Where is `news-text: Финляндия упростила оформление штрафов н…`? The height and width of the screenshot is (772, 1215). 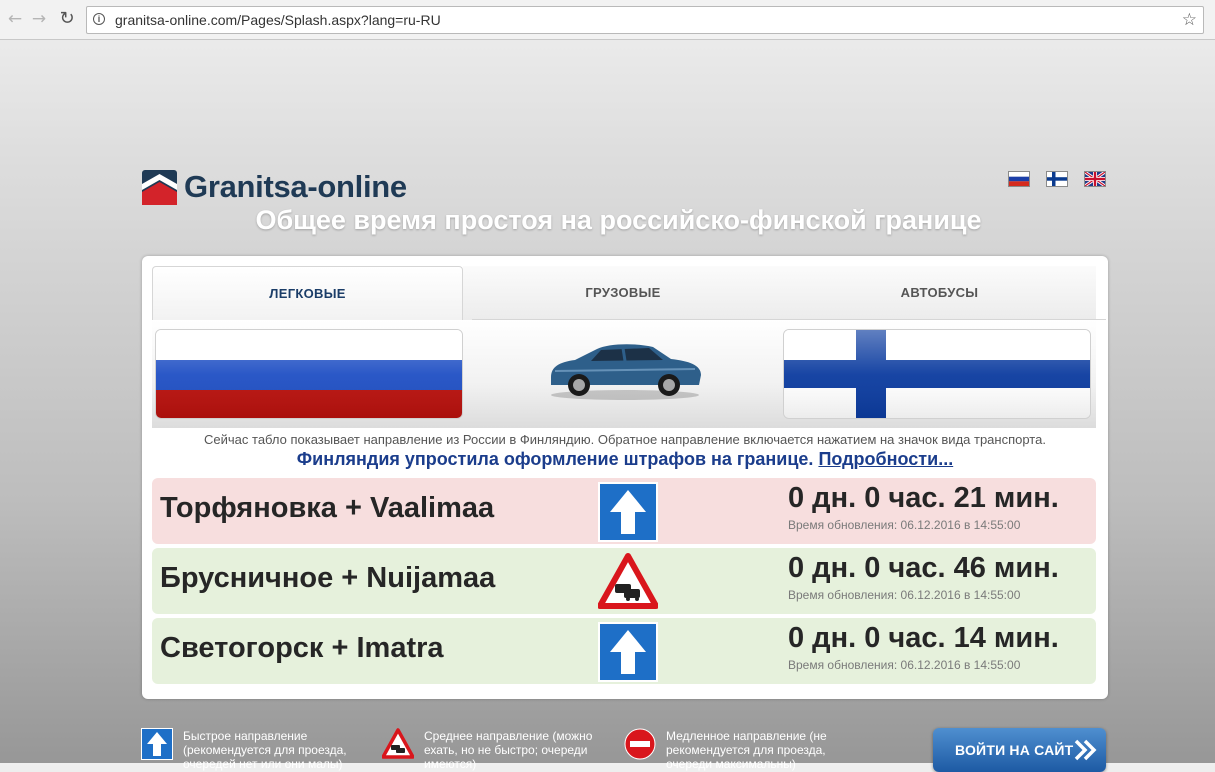
news-text: Финляндия упростила оформление штрафов н… is located at coordinates (555, 459).